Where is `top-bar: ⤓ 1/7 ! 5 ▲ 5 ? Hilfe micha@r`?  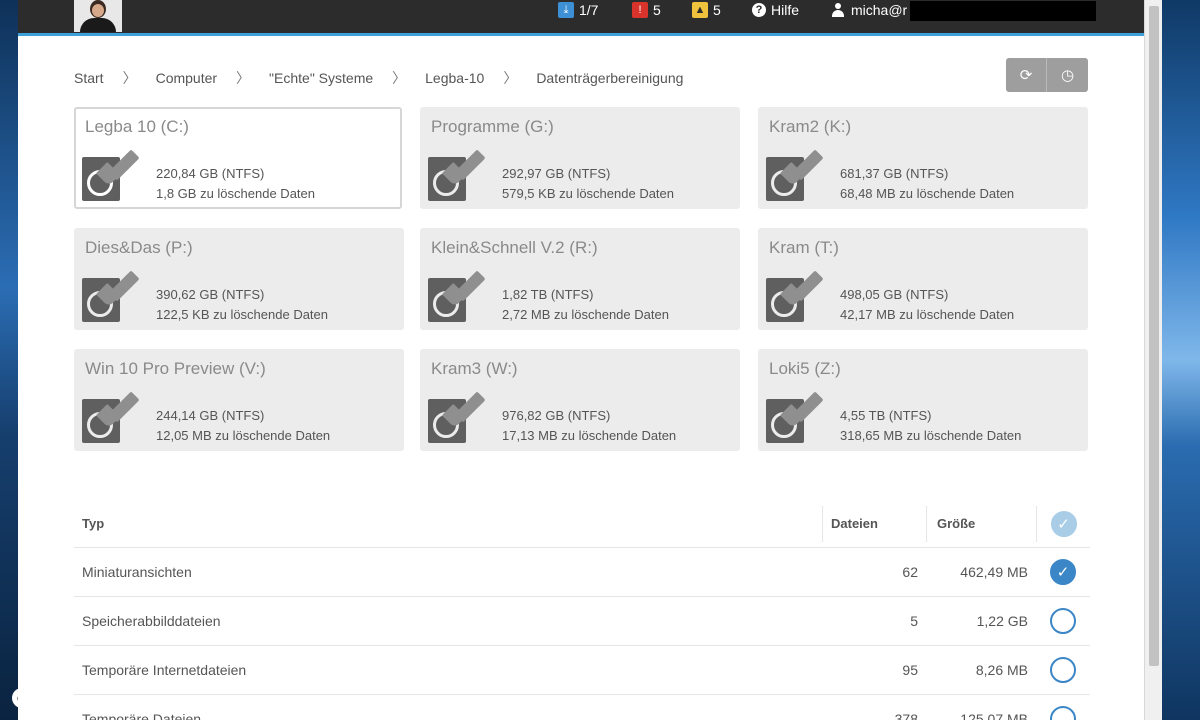
top-bar: ⤓ 1/7 ! 5 ▲ 5 ? Hilfe micha@r is located at coordinates (590, 18).